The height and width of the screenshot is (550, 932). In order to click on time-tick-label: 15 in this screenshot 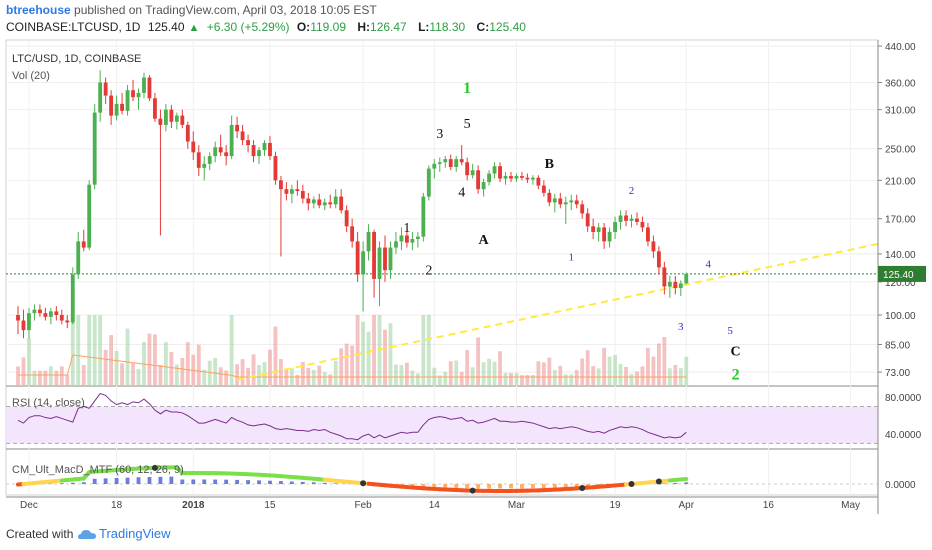, I will do `click(270, 505)`.